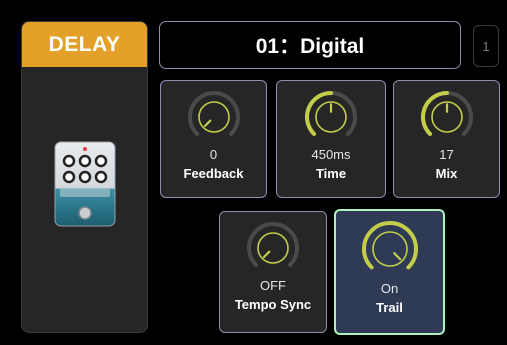 This screenshot has width=507, height=345. Describe the element at coordinates (85, 184) in the screenshot. I see `delay-pedal-image` at that location.